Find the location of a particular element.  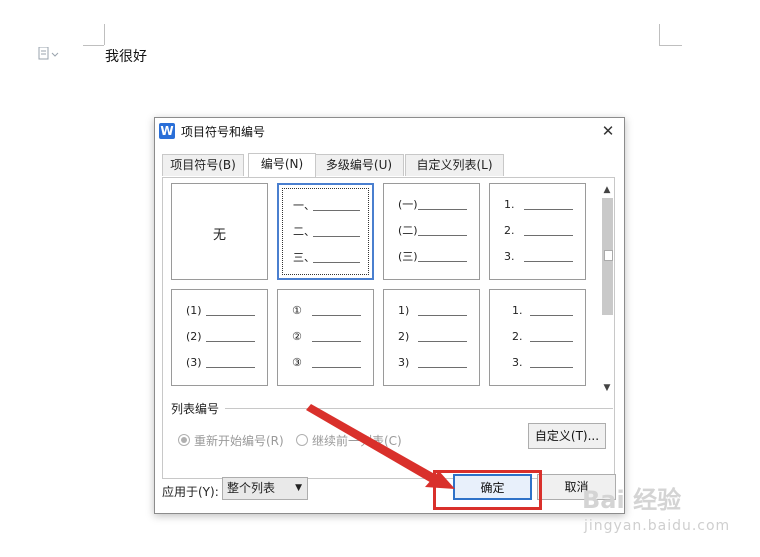

style-marker: 二、 is located at coordinates (304, 231).